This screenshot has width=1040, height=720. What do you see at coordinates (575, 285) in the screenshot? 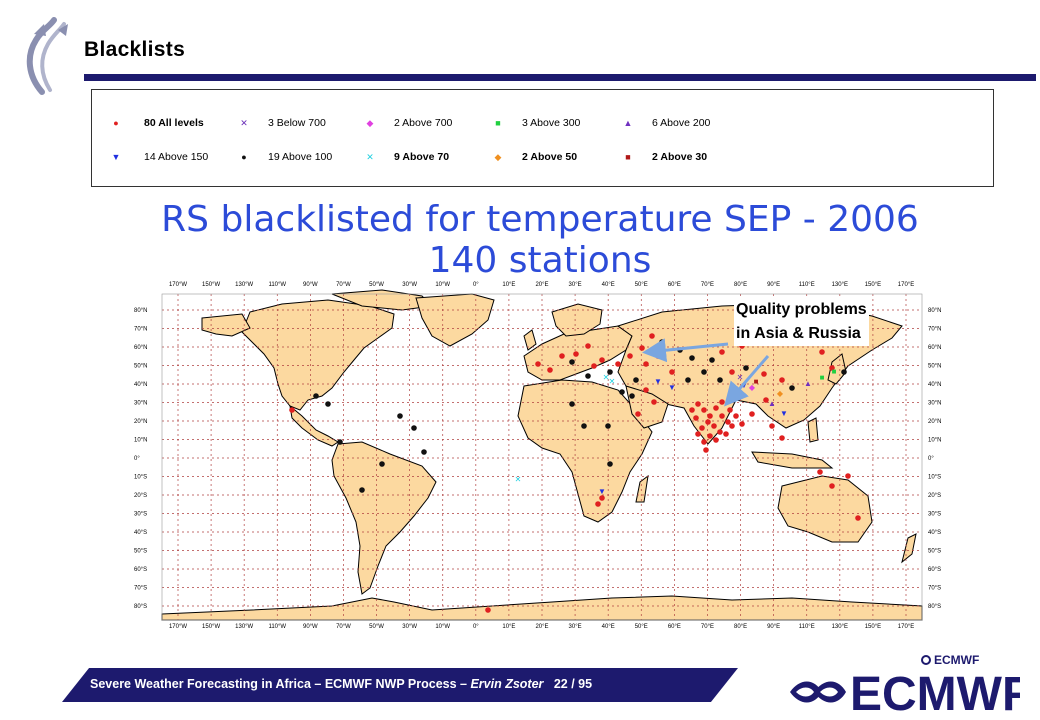
I see `longitude-label: 30°E` at bounding box center [575, 285].